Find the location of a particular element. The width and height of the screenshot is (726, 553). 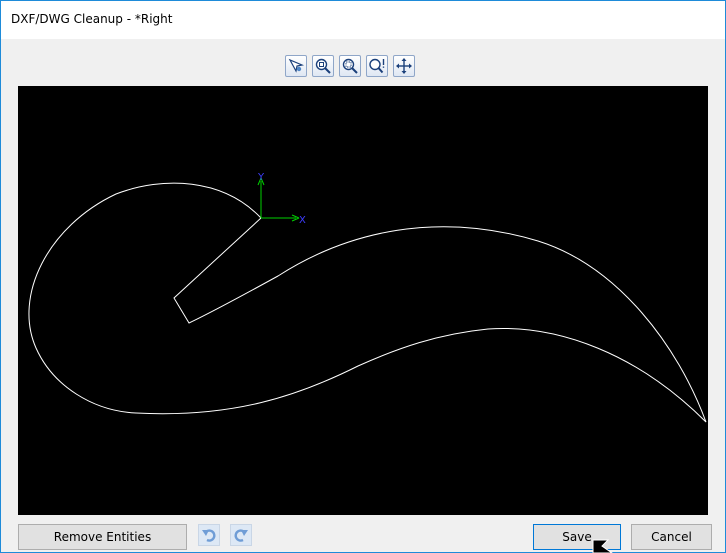

select-entities-icon is located at coordinates (296, 66).